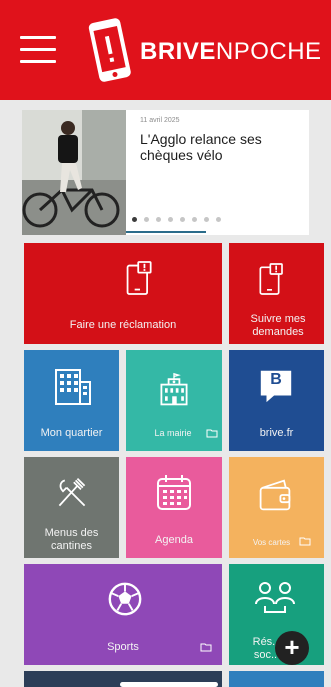  I want to click on tile-brive-label: brive.fr, so click(276, 433).